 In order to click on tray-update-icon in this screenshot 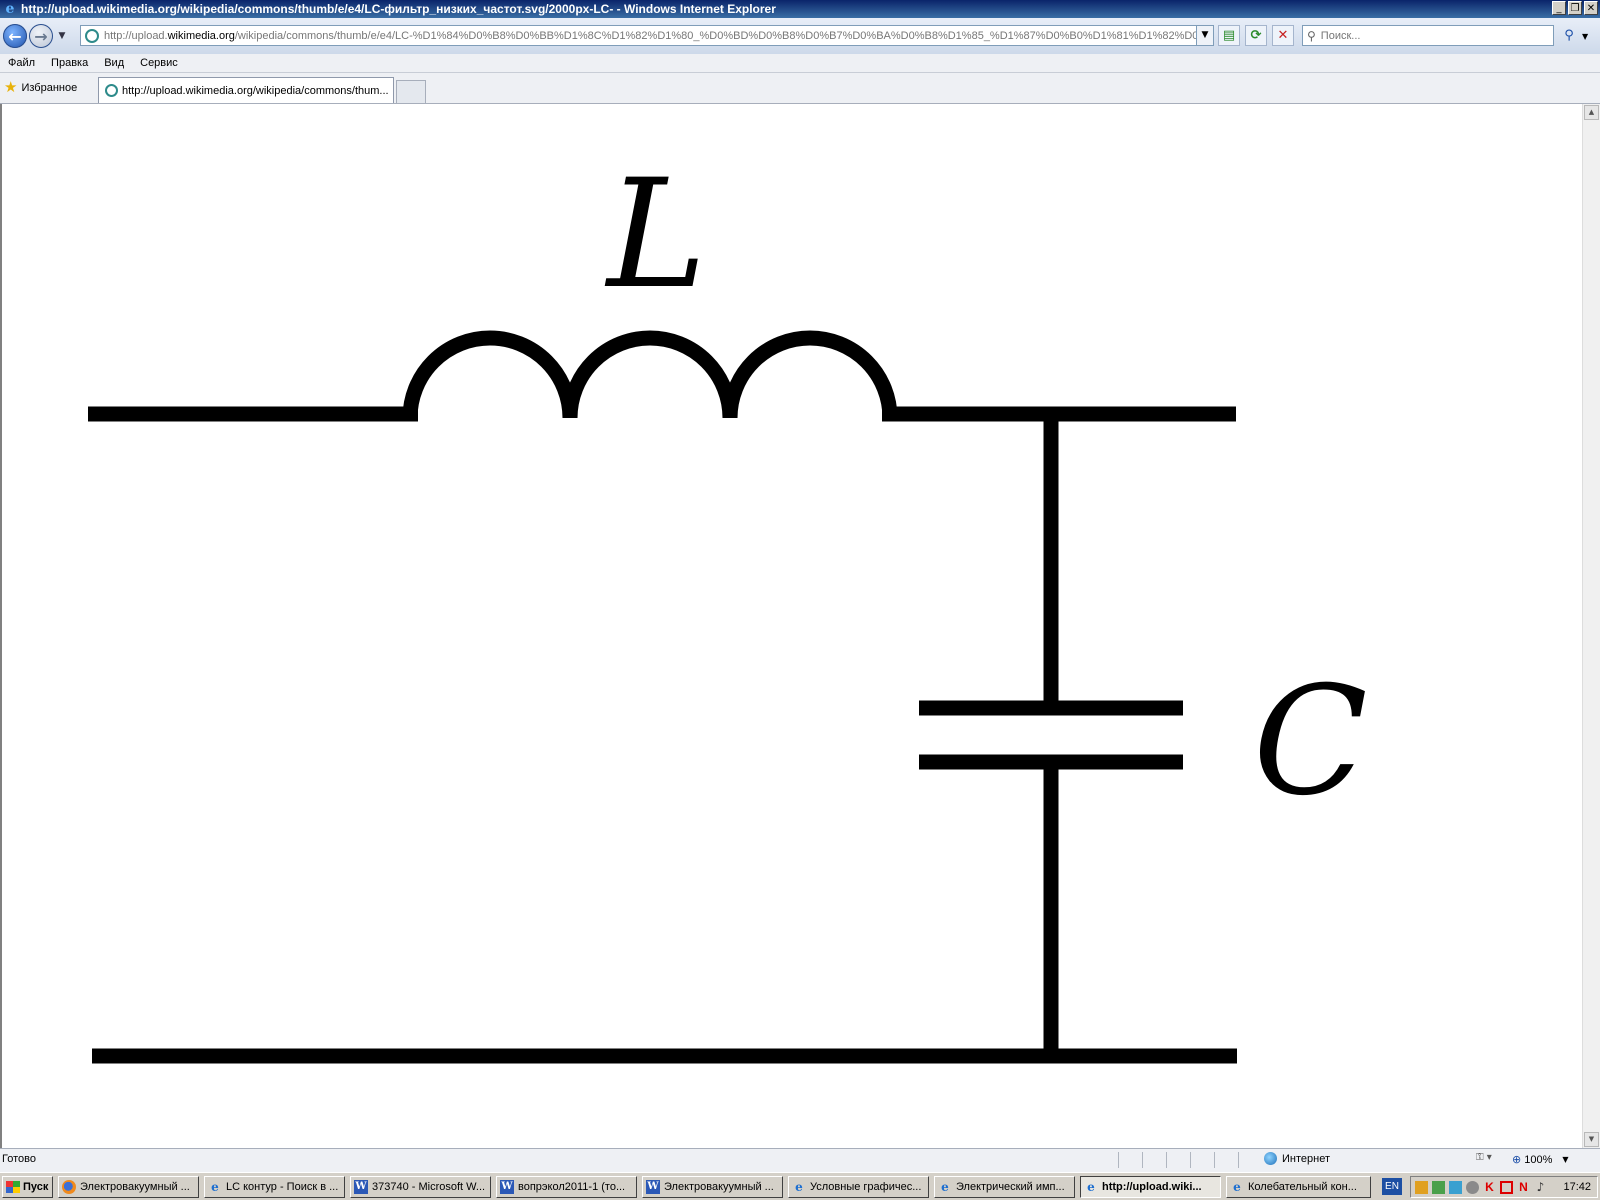, I will do `click(1472, 1187)`.